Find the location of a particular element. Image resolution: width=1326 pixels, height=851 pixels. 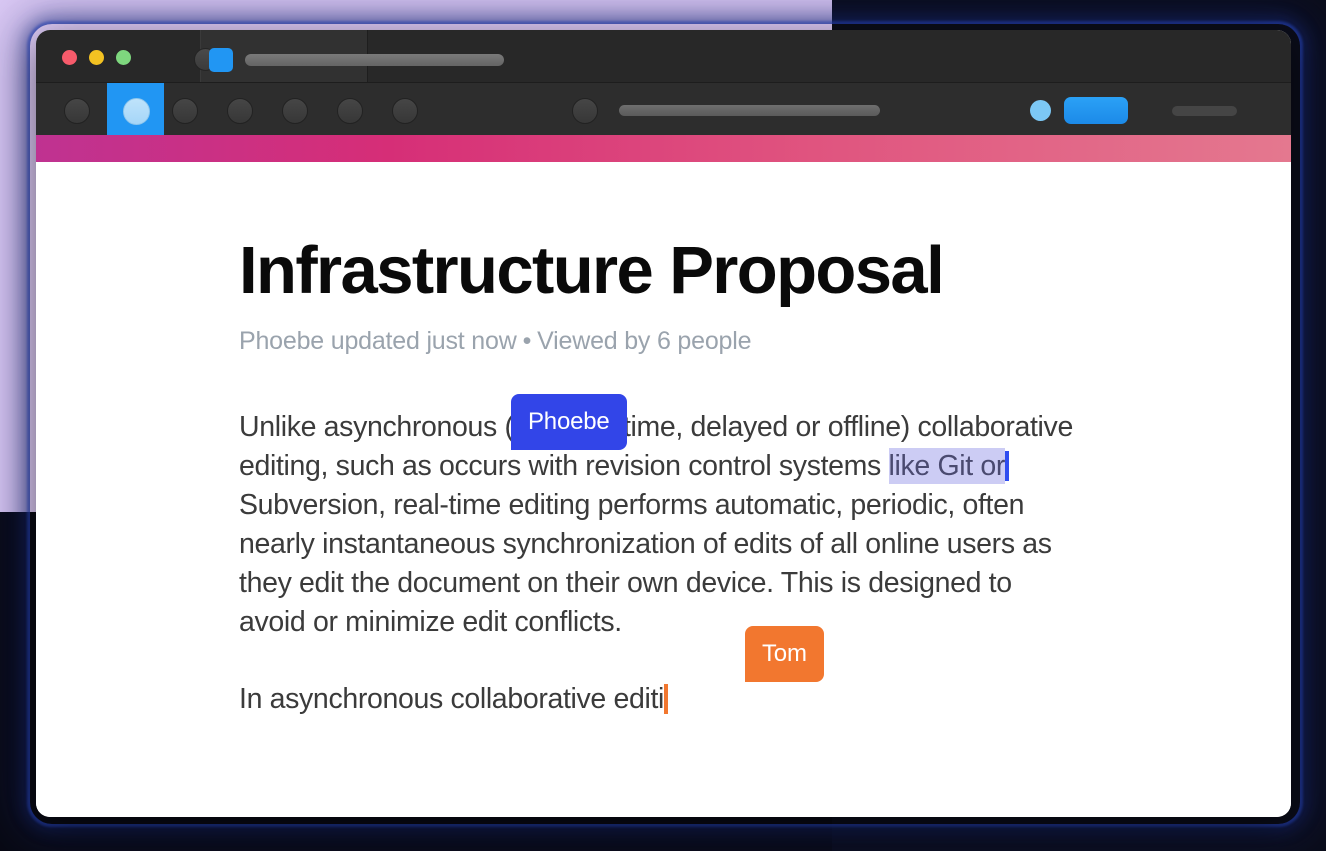

app-logo-icon is located at coordinates (221, 60).